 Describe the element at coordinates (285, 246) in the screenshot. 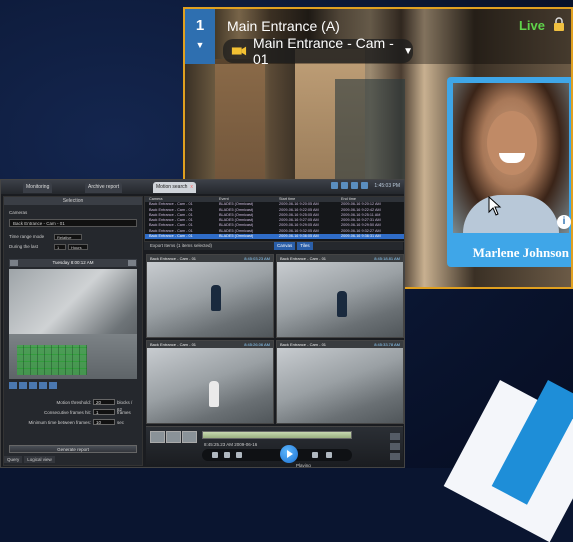

I see `tab-canvas: Canvas` at that location.